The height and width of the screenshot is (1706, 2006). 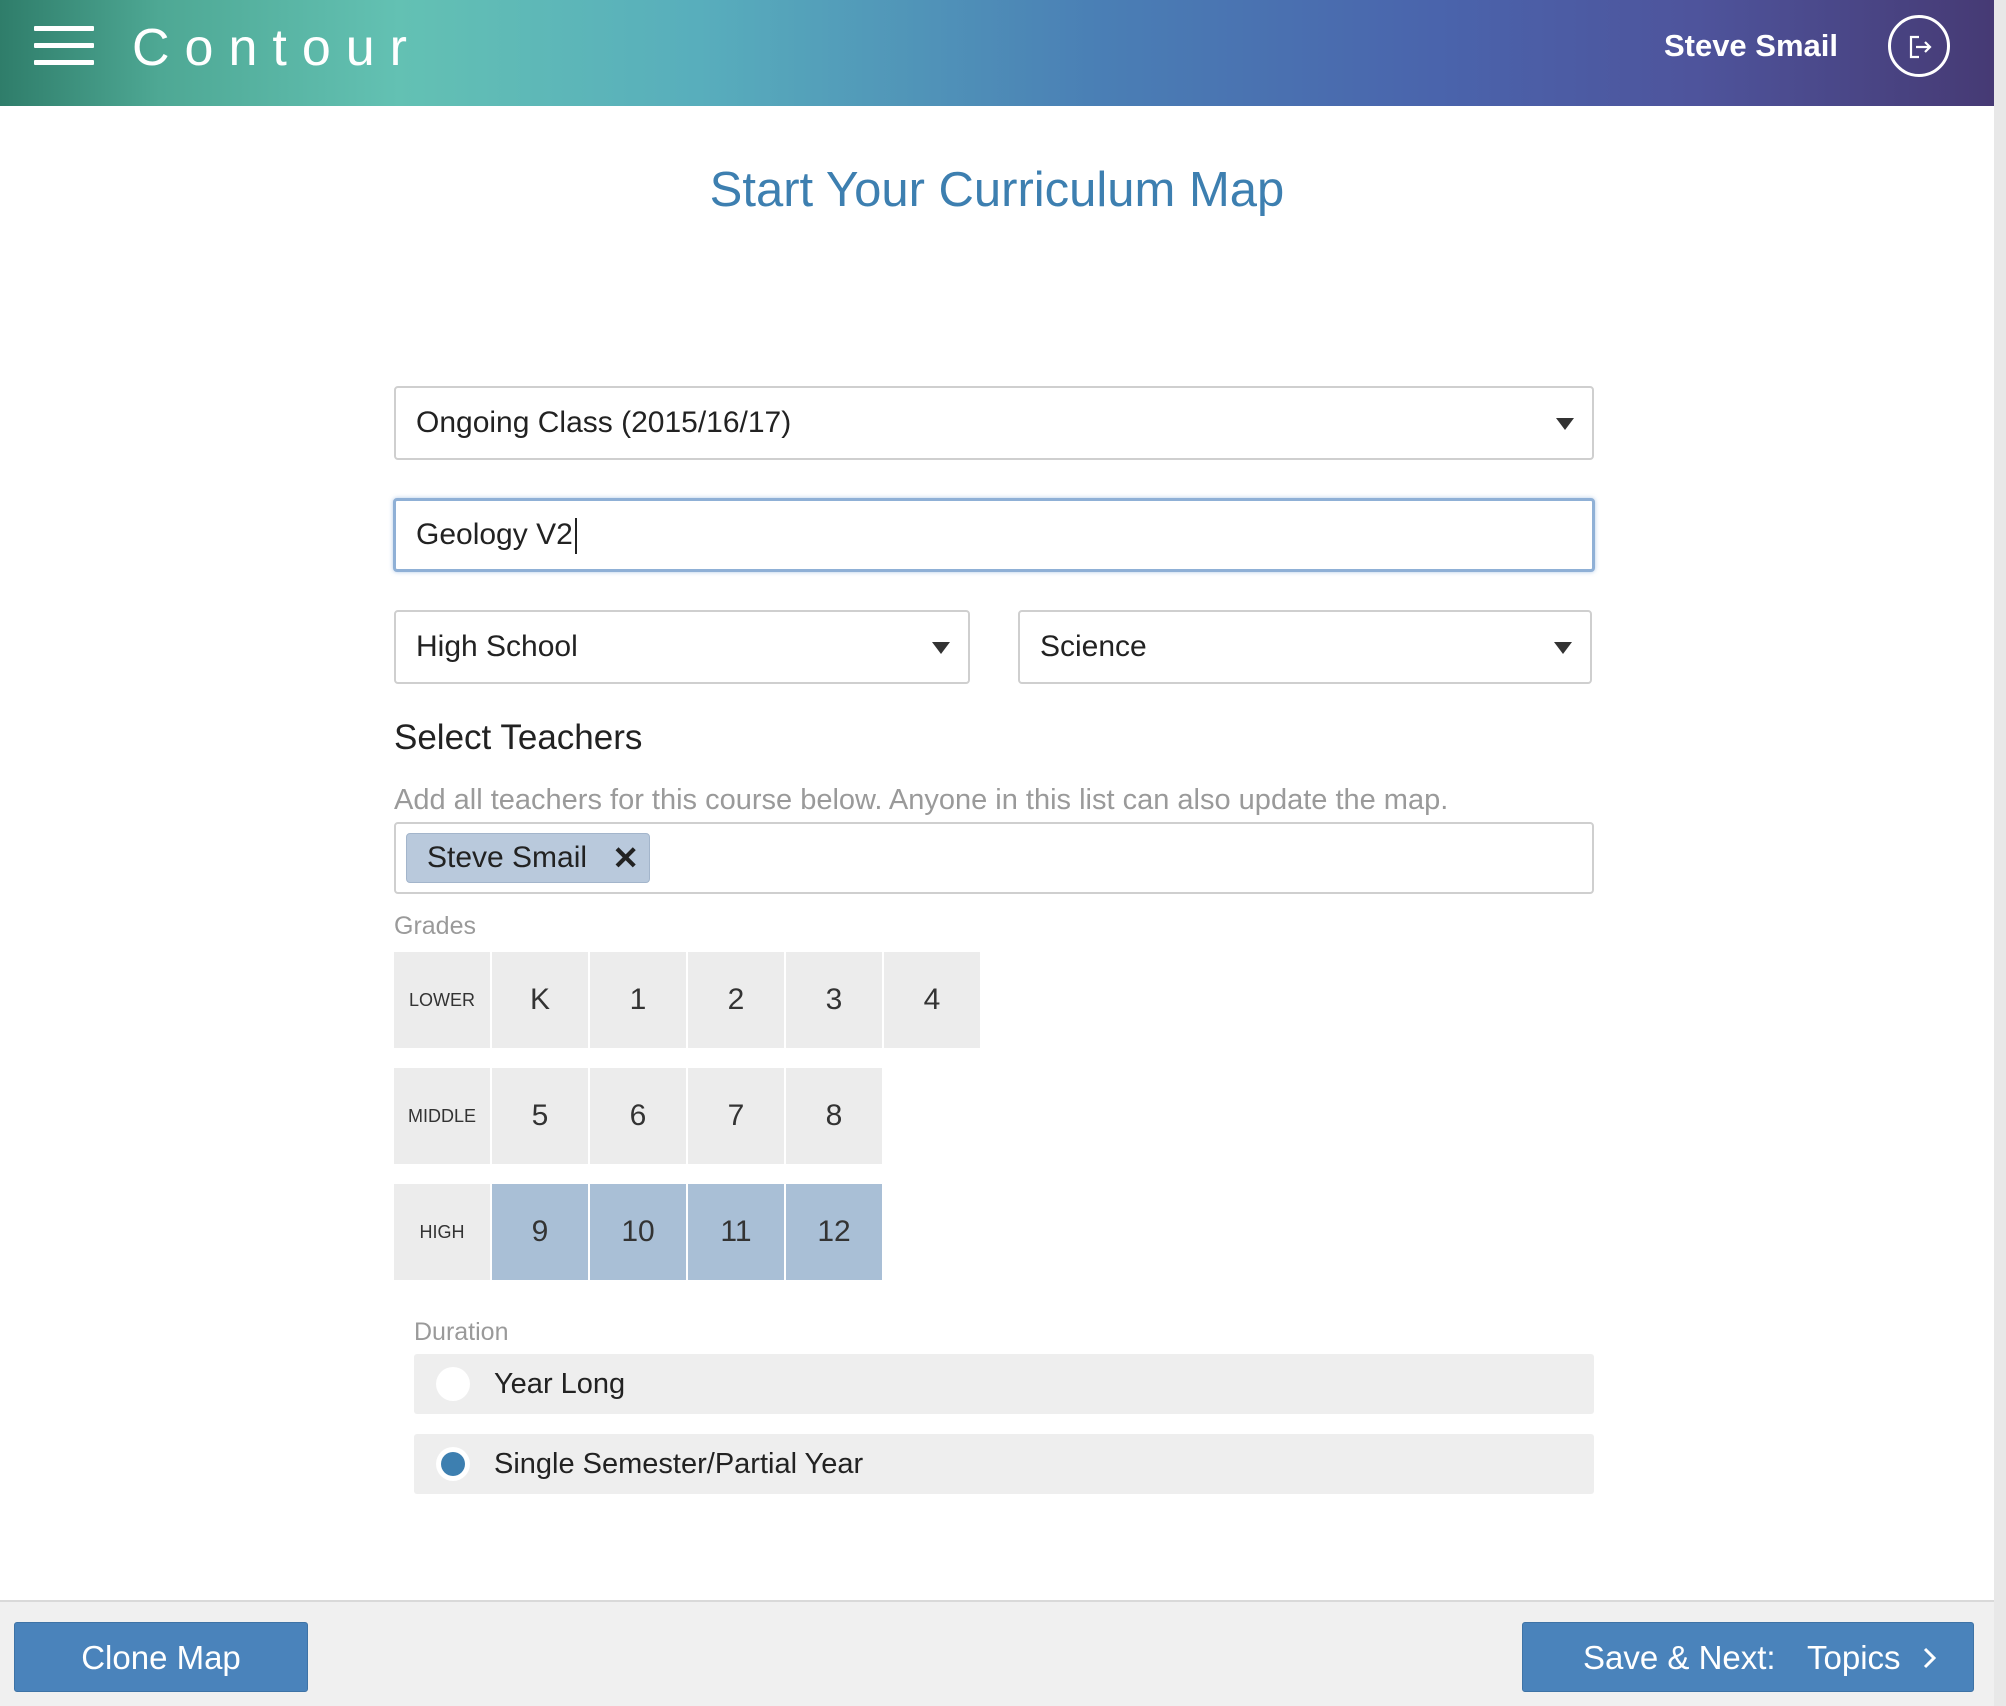 What do you see at coordinates (442, 1116) in the screenshot?
I see `grade-level-label: MIDDLE` at bounding box center [442, 1116].